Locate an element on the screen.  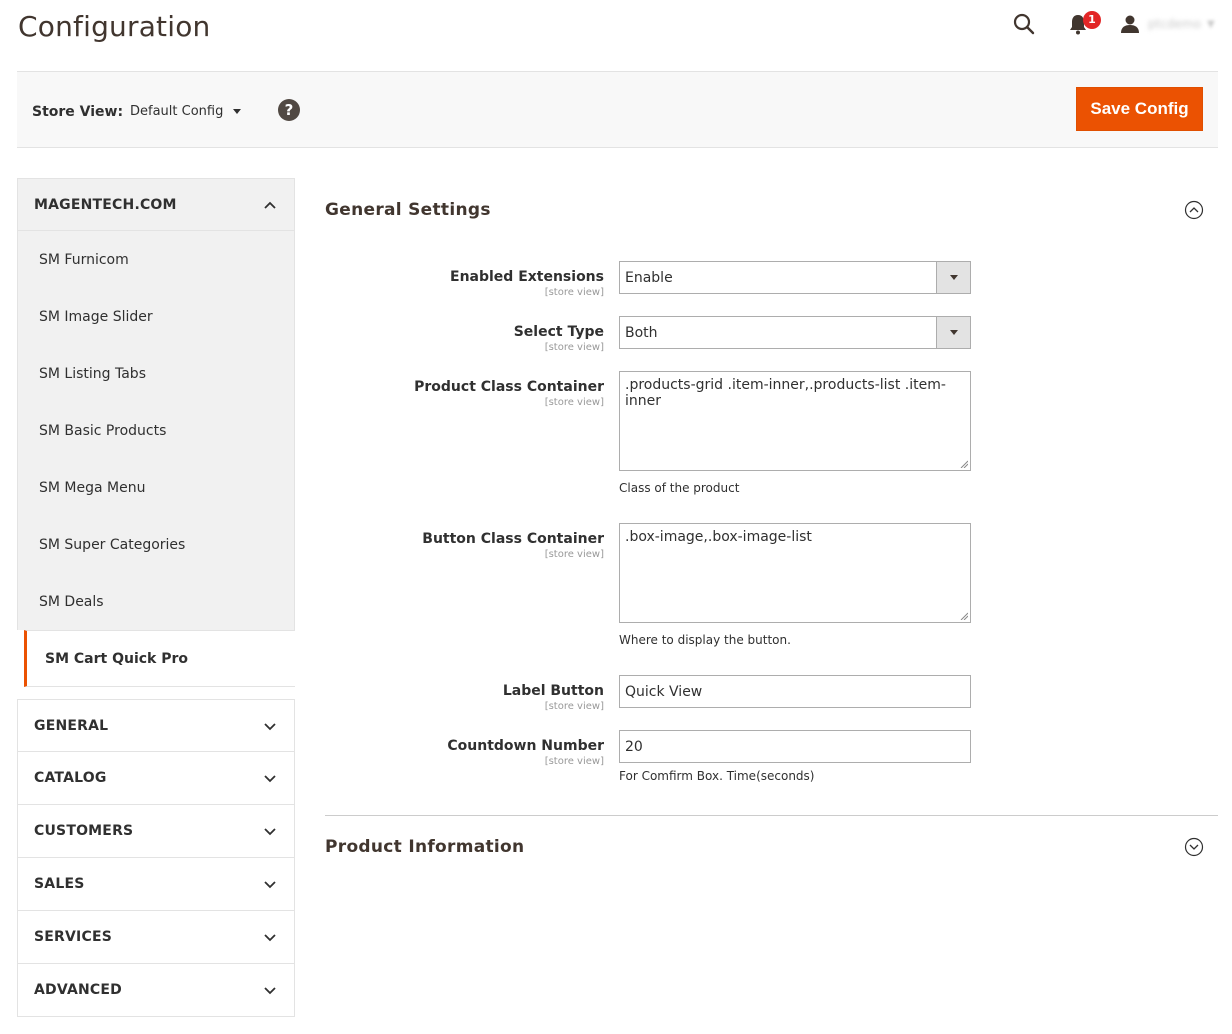
section-product-information: Product Information is located at coordinates (771, 847).